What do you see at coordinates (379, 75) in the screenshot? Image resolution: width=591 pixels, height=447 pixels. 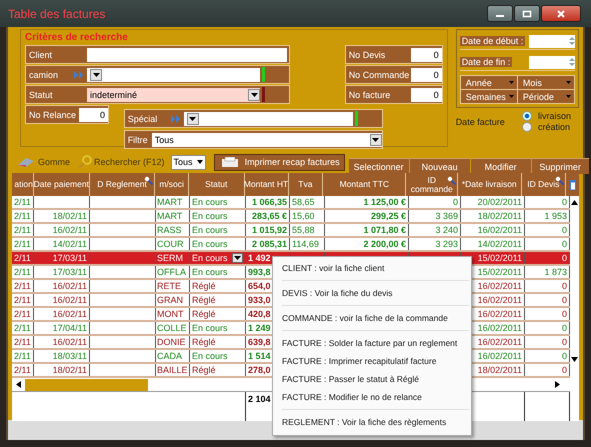 I see `field-label: No Commande` at bounding box center [379, 75].